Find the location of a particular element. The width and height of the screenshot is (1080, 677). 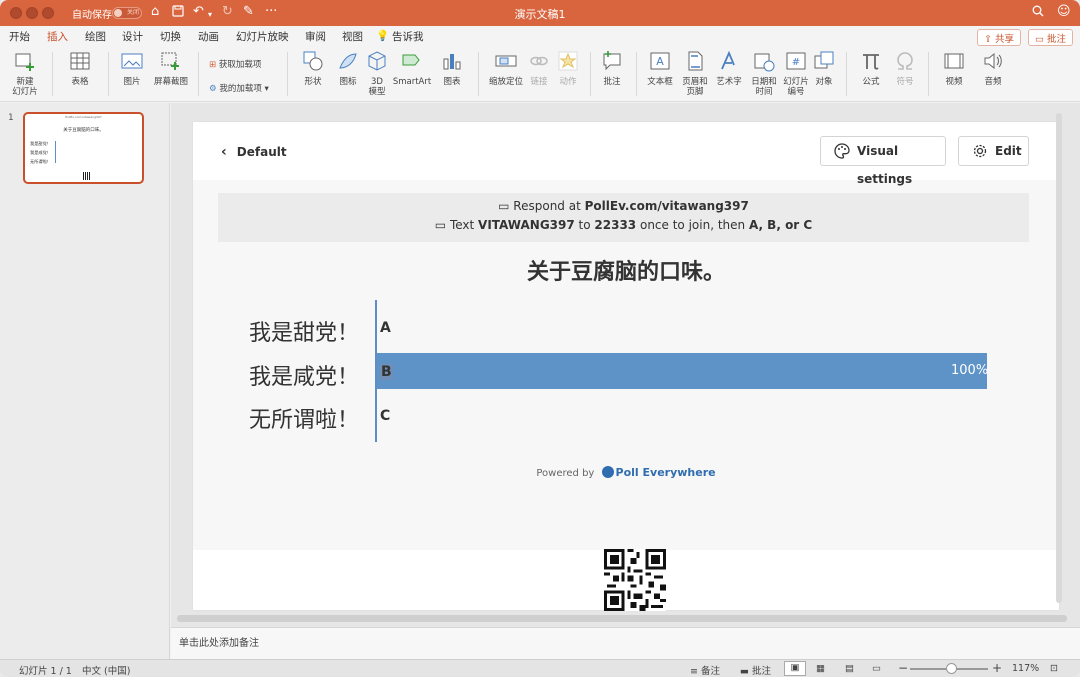

symbol-button: 符号 is located at coordinates (905, 68).